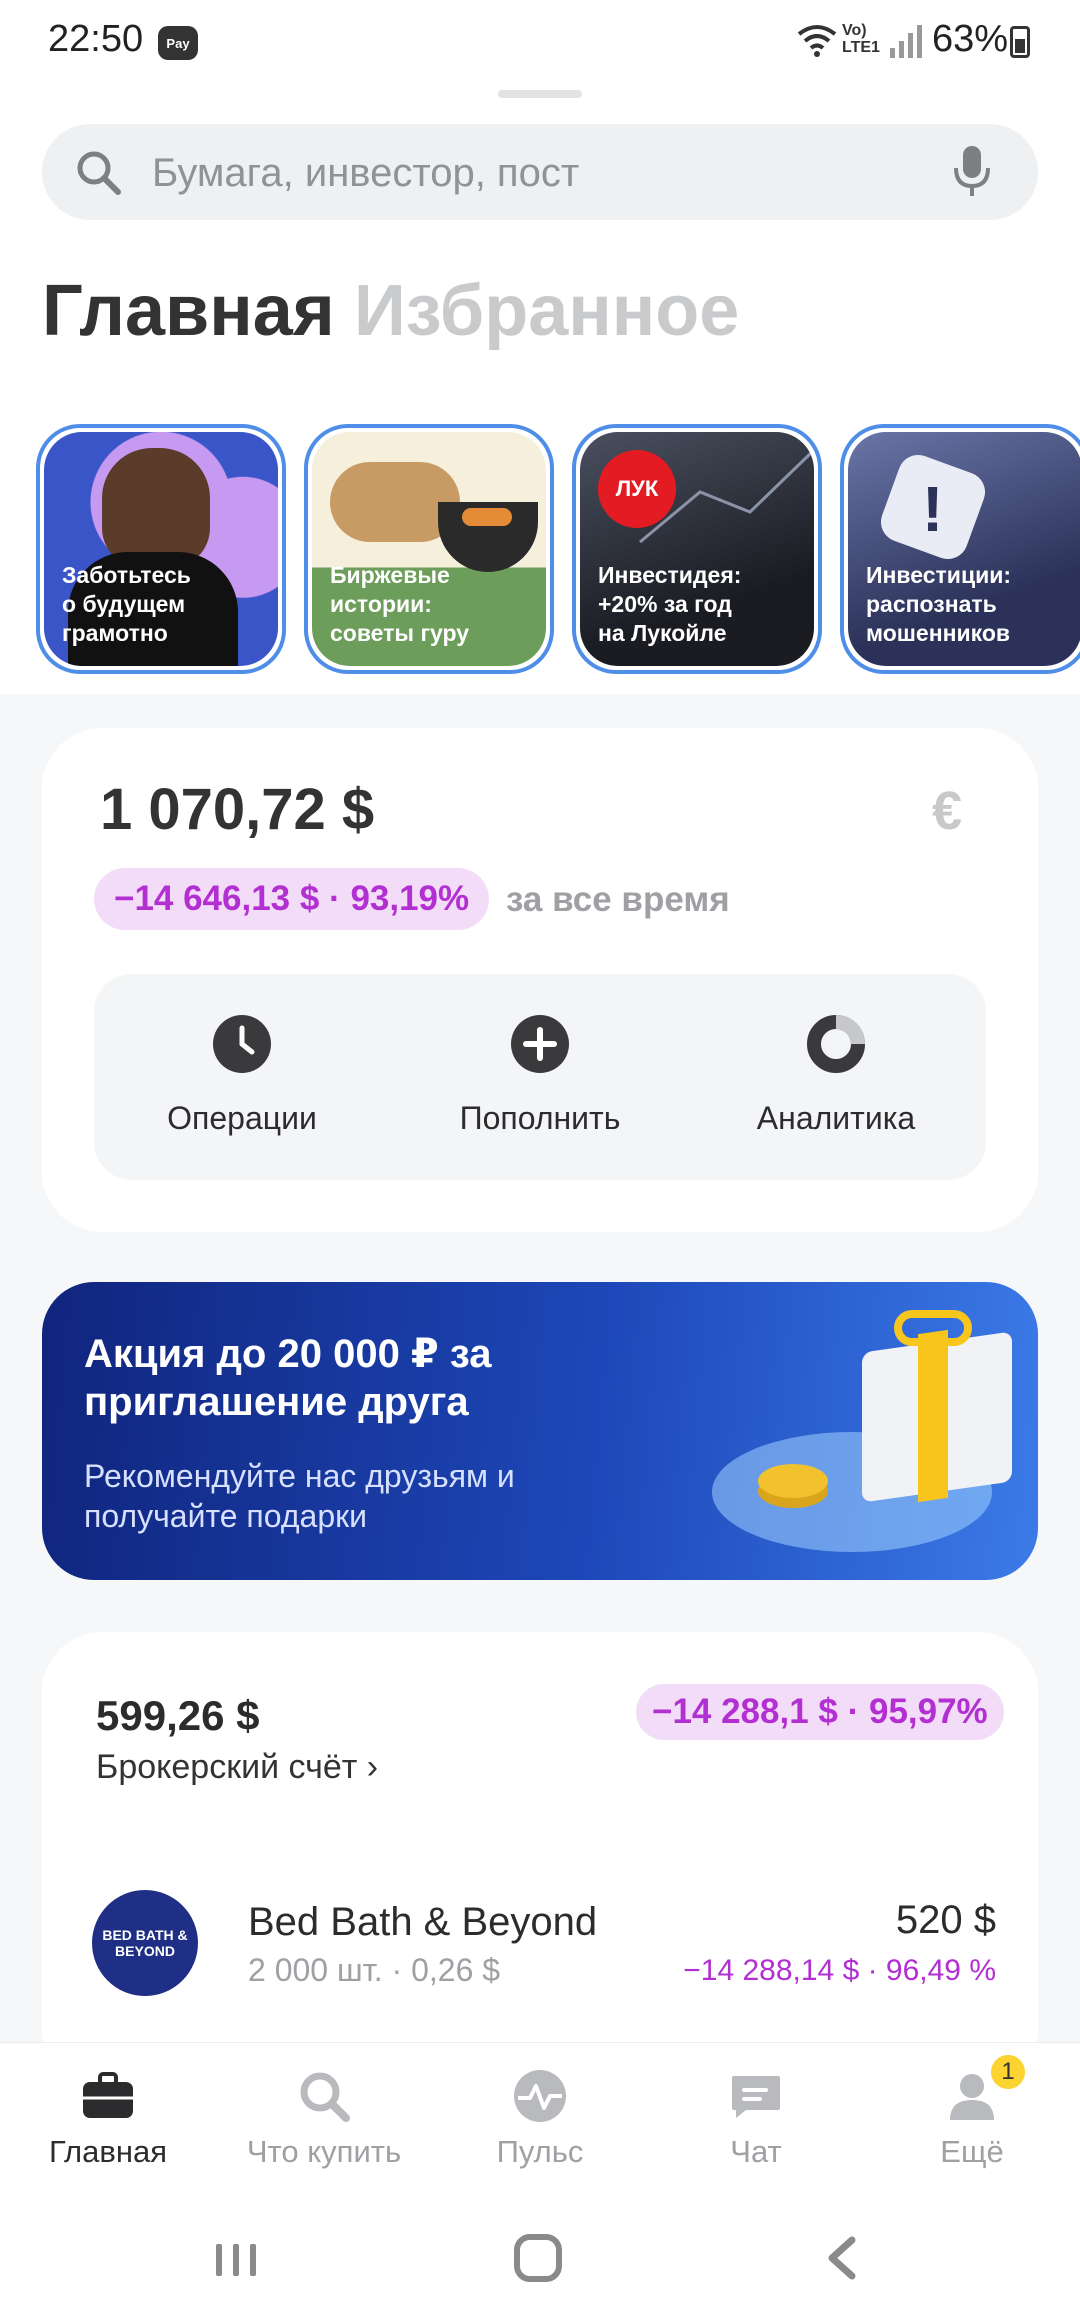  What do you see at coordinates (637, 489) in the screenshot?
I see `lukoil-logo-icon: ЛУК` at bounding box center [637, 489].